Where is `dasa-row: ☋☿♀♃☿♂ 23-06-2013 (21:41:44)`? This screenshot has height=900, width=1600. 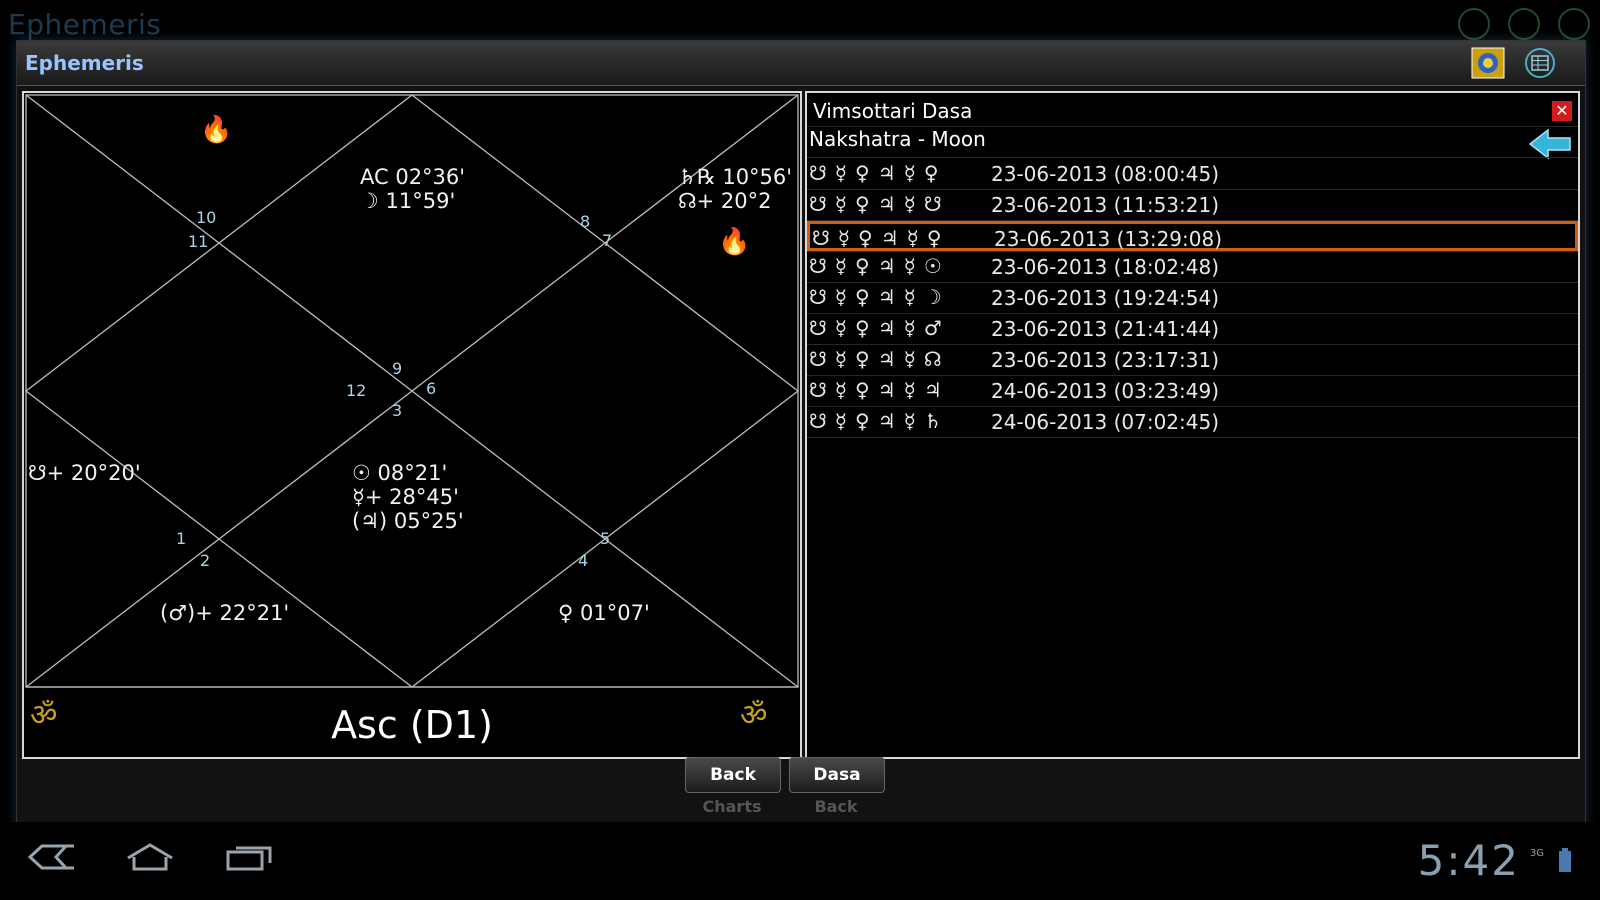
dasa-row: ☋☿♀♃☿♂ 23-06-2013 (21:41:44) is located at coordinates (1192, 329).